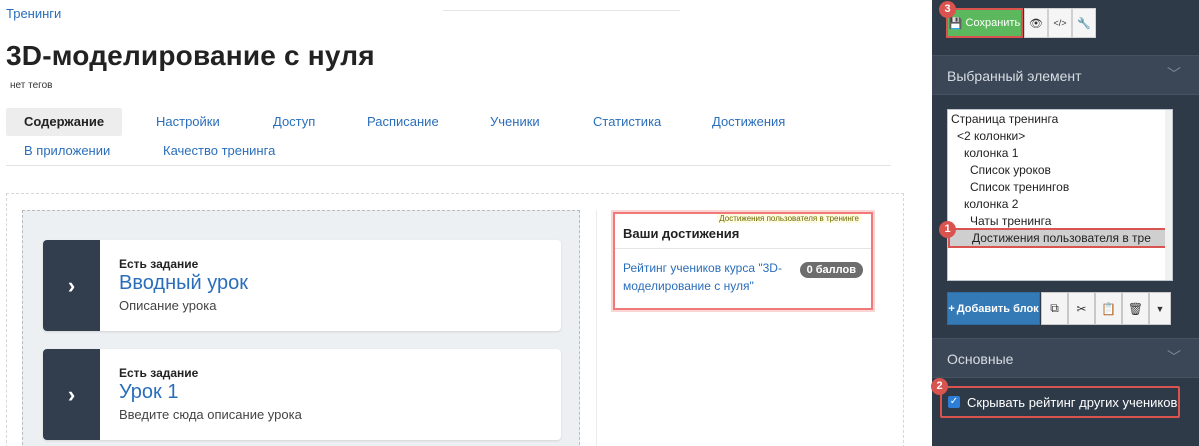 The image size is (1199, 446). I want to click on lesson-description: Введите сюда описание урока, so click(210, 414).